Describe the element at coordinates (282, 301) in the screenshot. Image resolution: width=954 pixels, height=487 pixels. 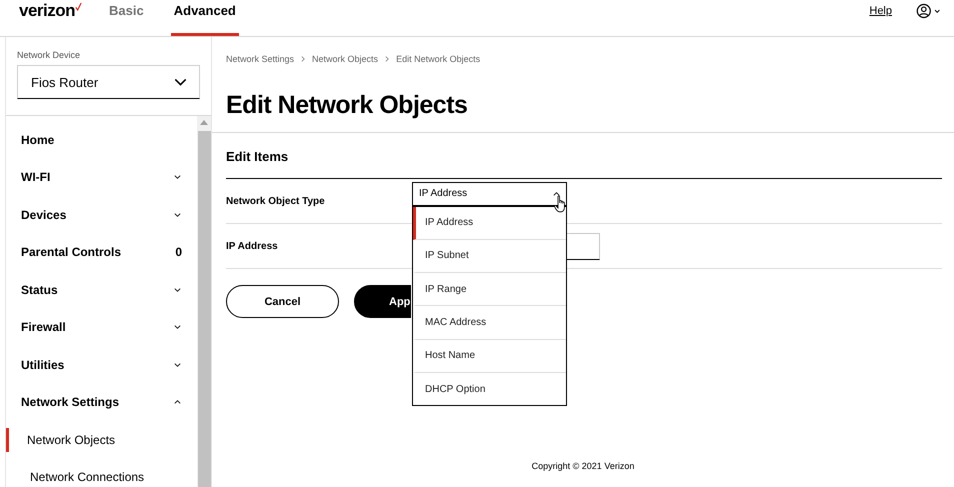
I see `cancel-button: Cancel` at that location.